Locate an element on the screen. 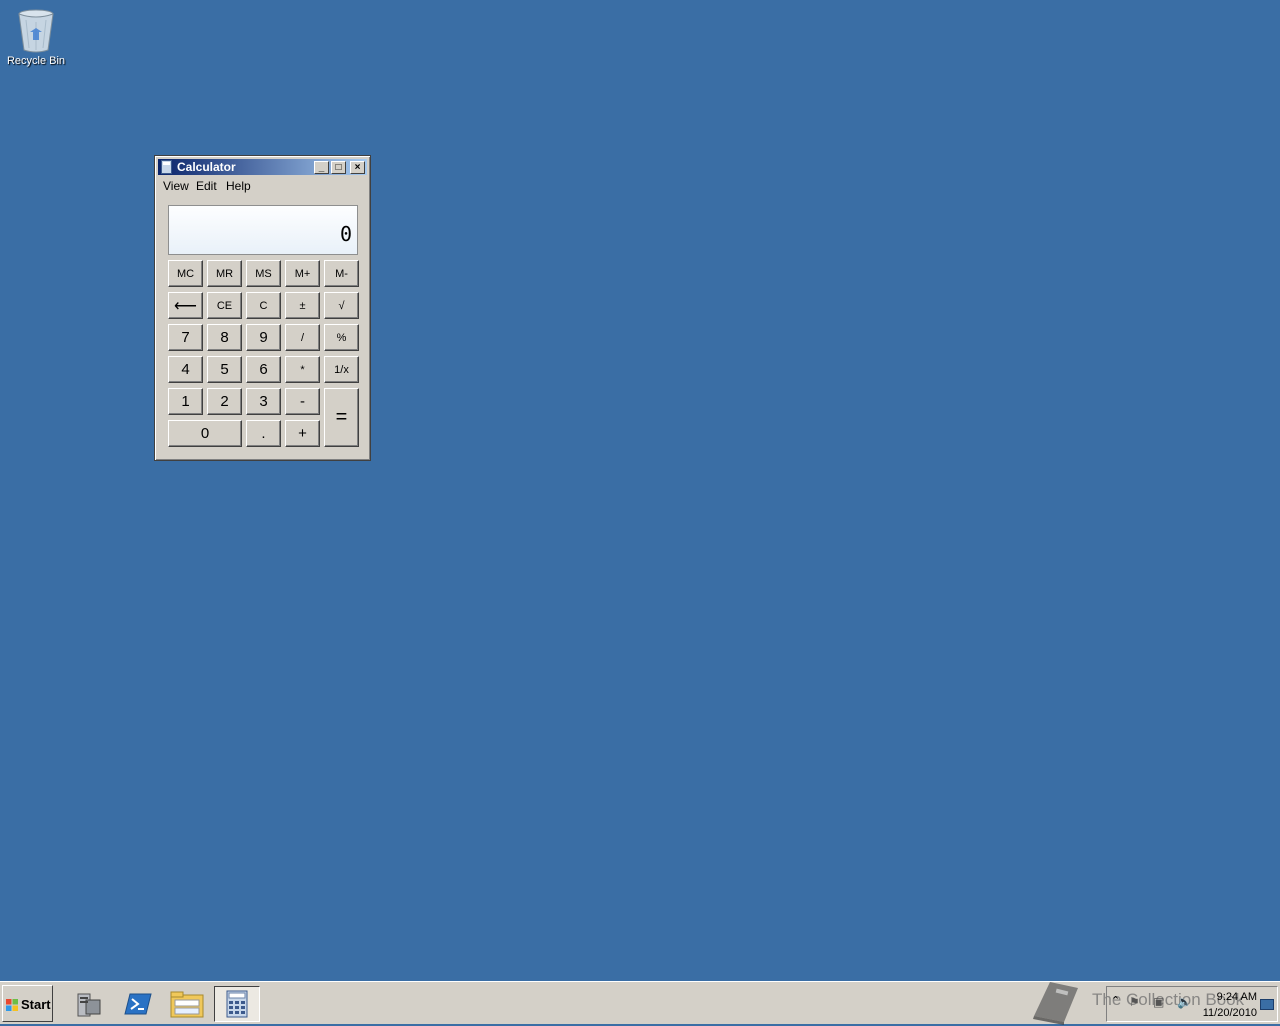  start-label: Start is located at coordinates (36, 1004).